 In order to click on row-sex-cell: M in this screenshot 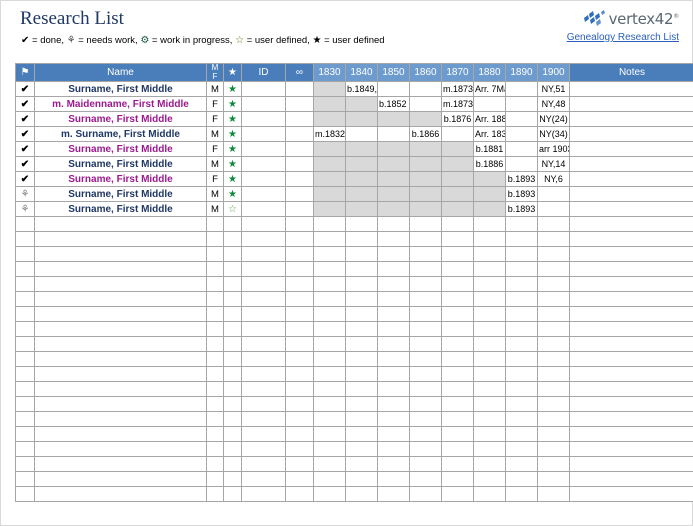, I will do `click(215, 89)`.